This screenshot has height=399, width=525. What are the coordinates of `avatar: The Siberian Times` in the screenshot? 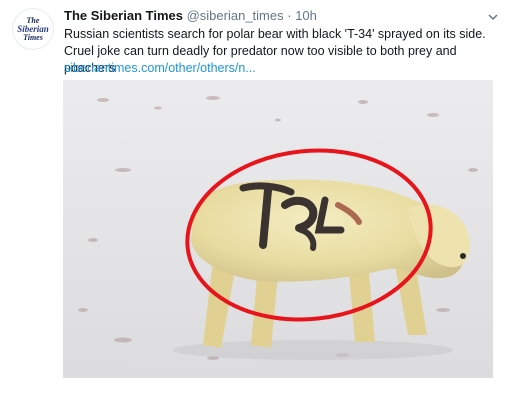 It's located at (33, 29).